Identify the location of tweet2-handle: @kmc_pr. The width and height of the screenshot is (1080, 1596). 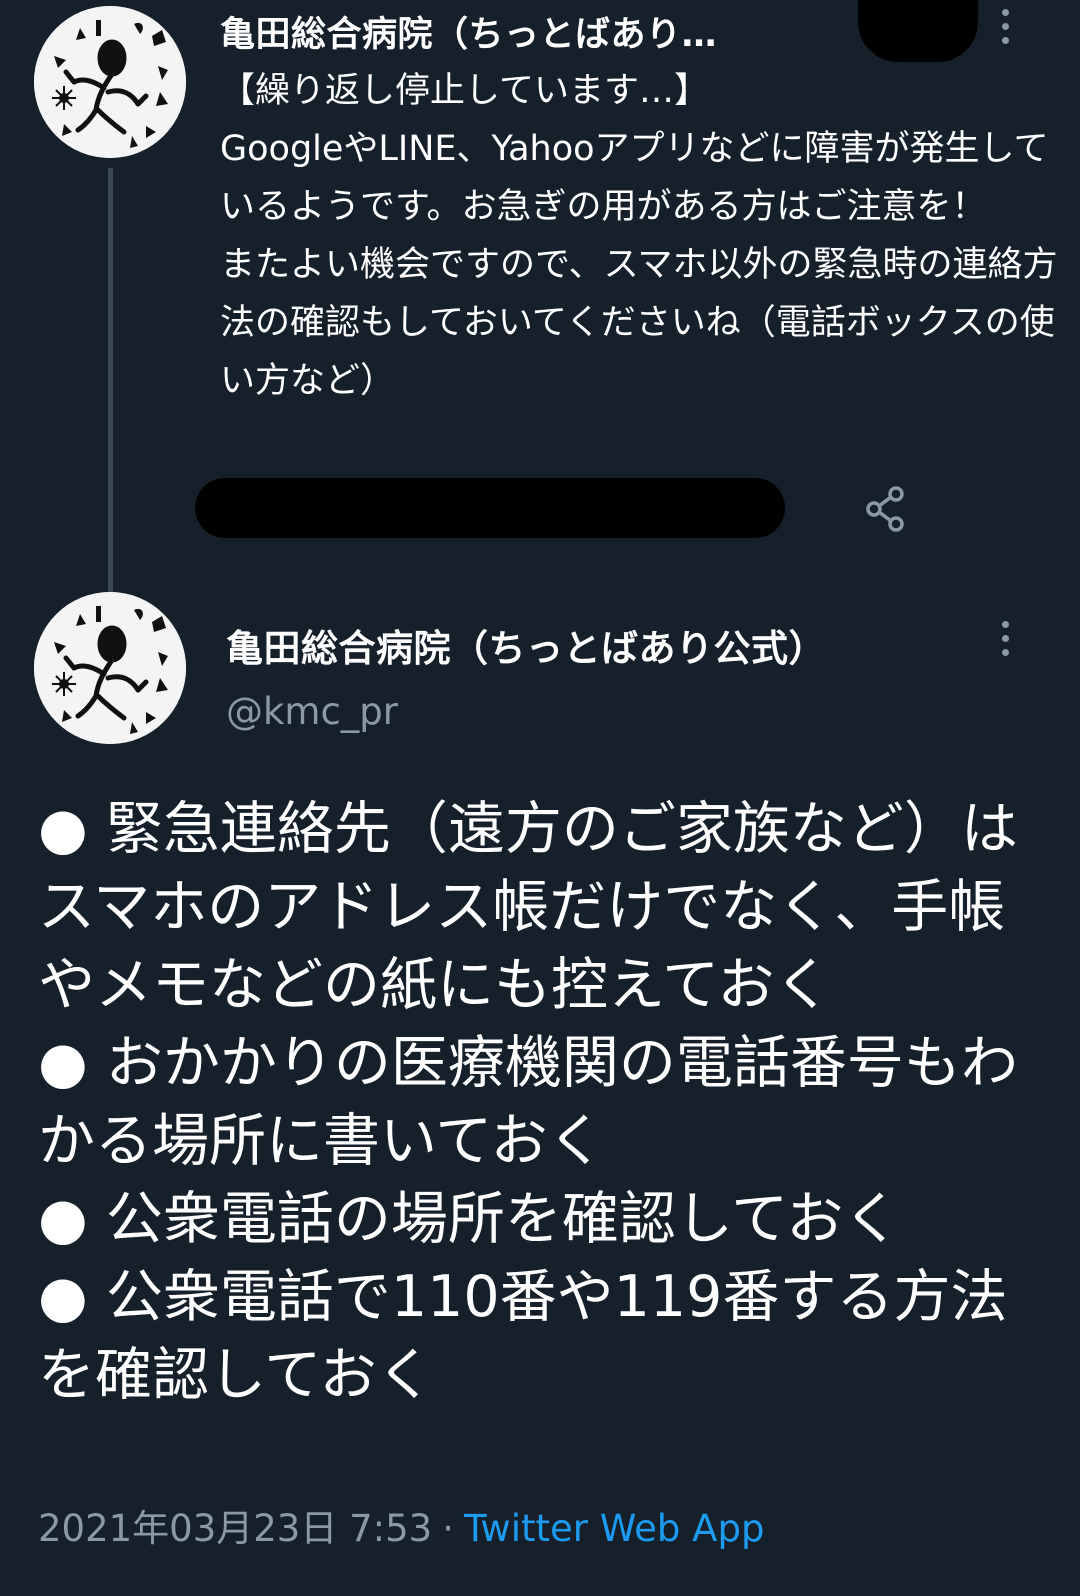
(312, 711).